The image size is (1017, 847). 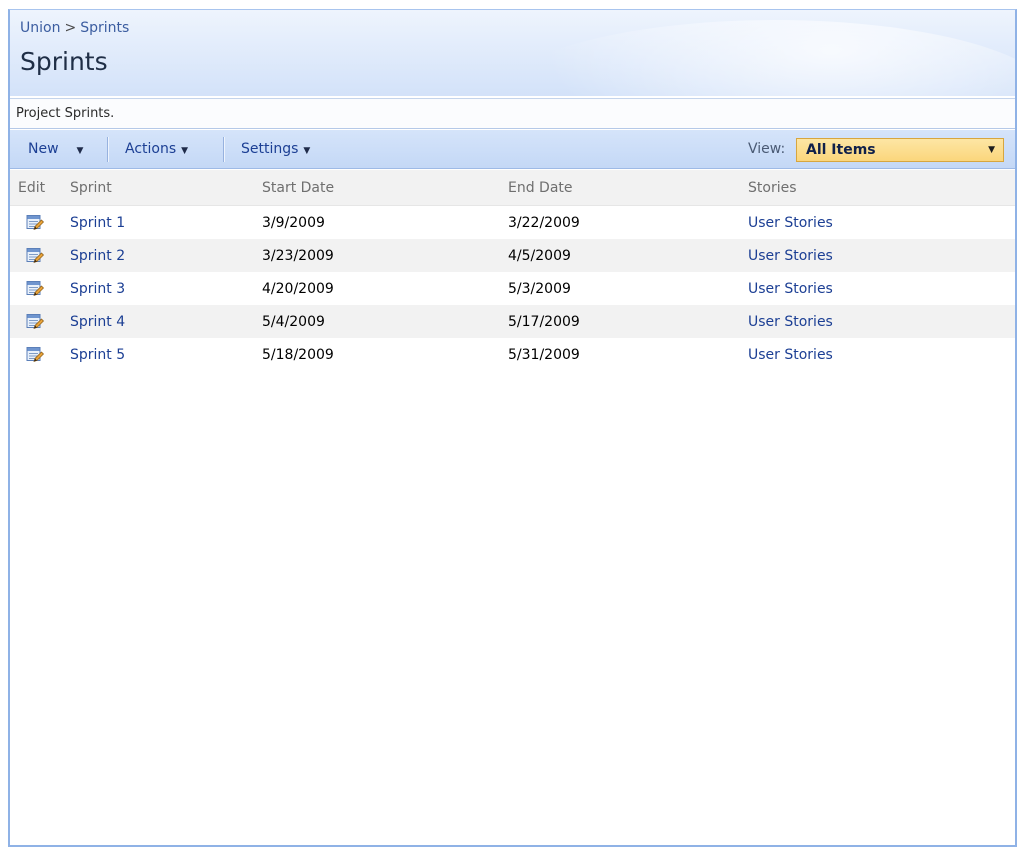 I want to click on header-decoration, so click(x=755, y=58).